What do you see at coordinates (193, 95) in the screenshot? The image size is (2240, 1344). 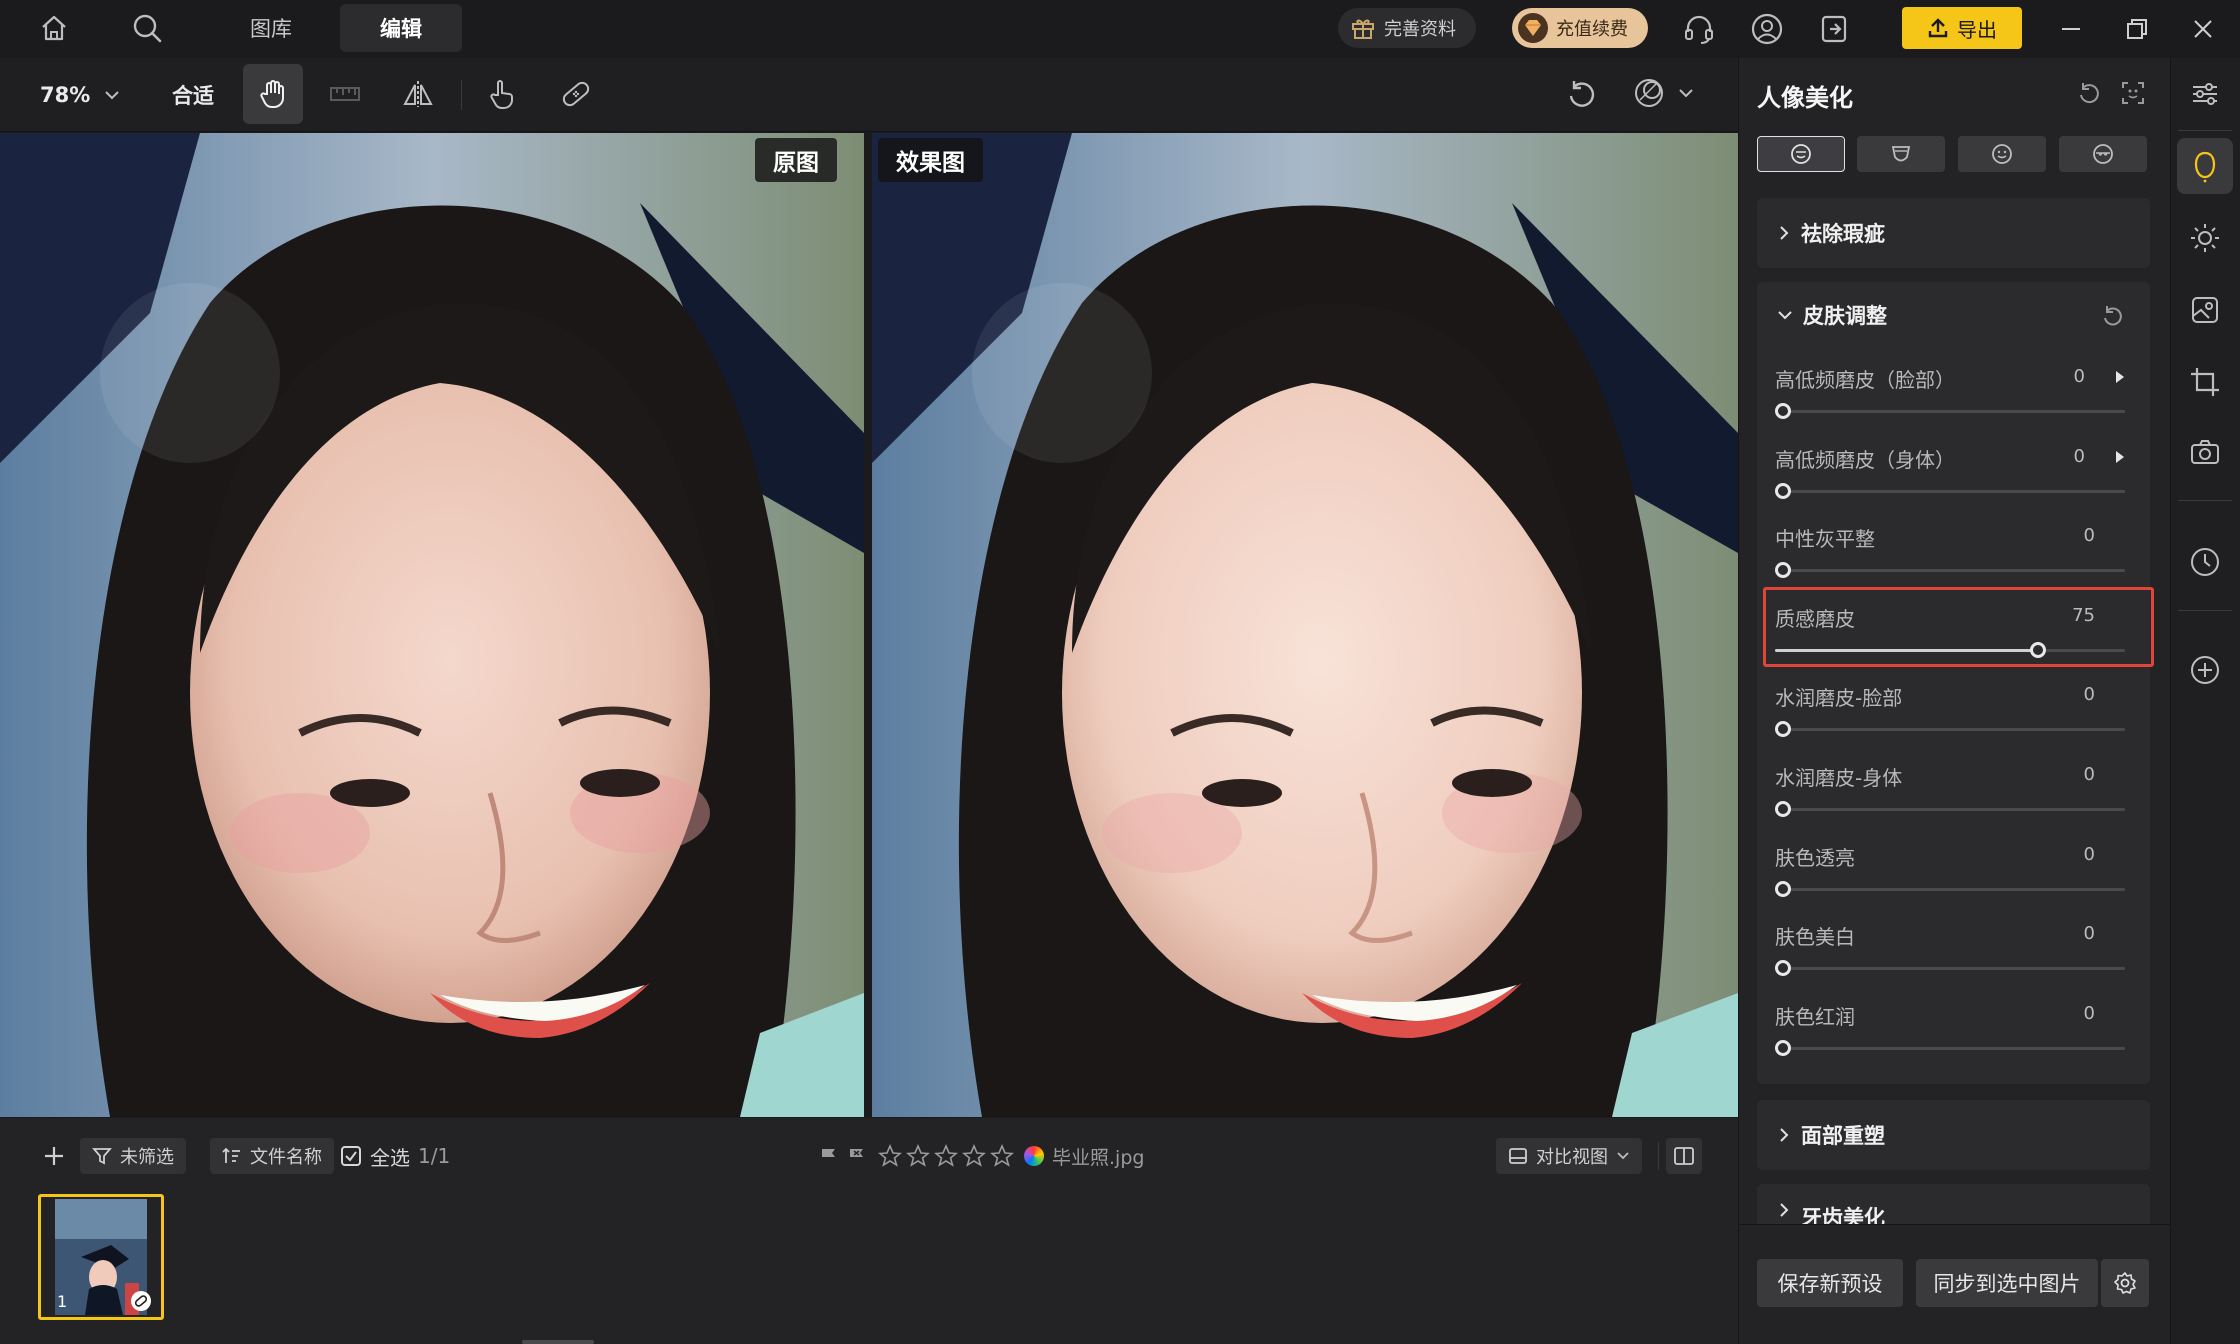 I see `fit-button: 合适` at bounding box center [193, 95].